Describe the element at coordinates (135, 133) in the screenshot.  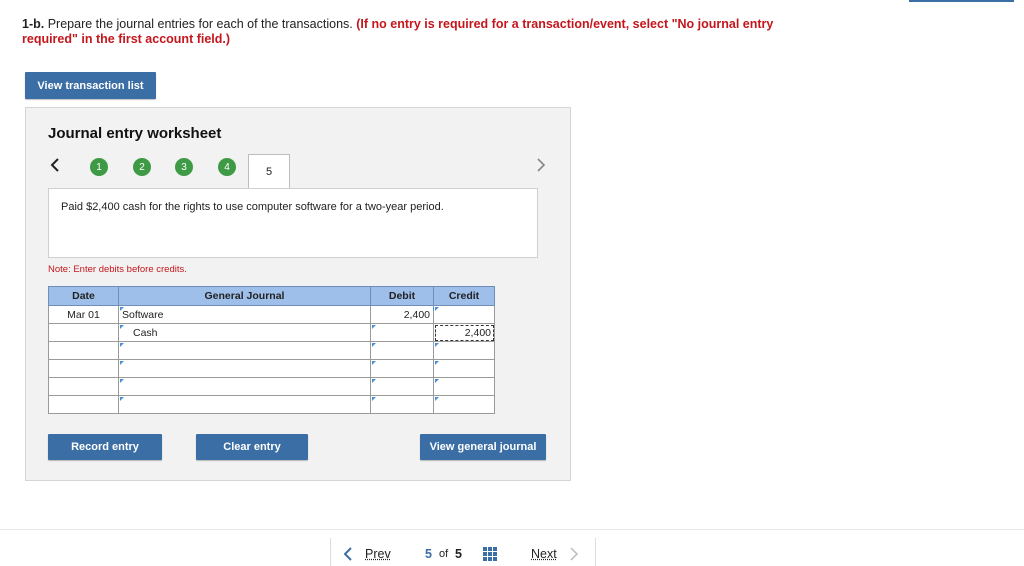
I see `worksheet-title: Journal entry worksheet` at that location.